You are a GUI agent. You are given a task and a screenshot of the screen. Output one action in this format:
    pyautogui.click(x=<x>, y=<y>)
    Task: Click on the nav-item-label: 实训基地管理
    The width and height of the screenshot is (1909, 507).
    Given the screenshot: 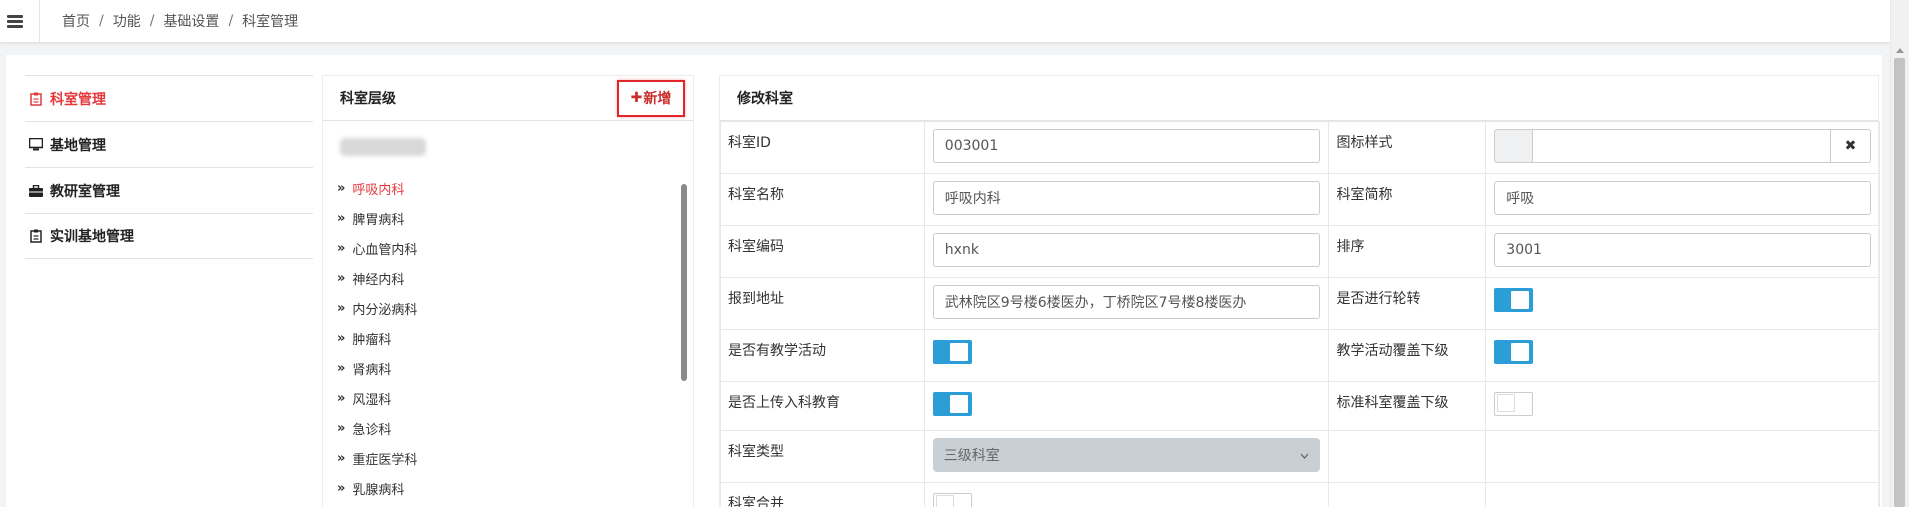 What is the action you would take?
    pyautogui.click(x=92, y=237)
    